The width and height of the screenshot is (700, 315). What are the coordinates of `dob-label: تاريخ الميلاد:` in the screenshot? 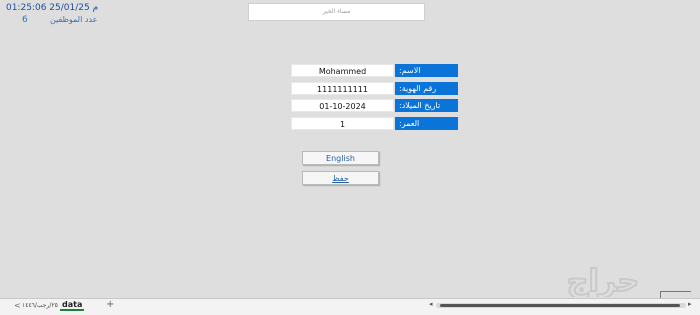 It's located at (426, 105).